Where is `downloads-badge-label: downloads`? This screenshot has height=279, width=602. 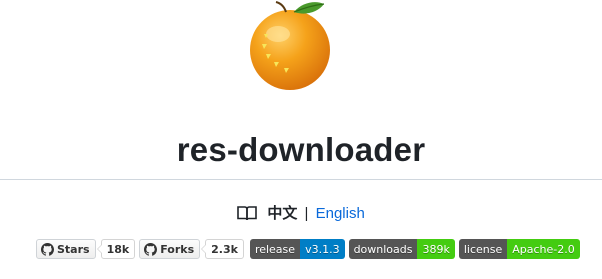 downloads-badge-label: downloads is located at coordinates (383, 249).